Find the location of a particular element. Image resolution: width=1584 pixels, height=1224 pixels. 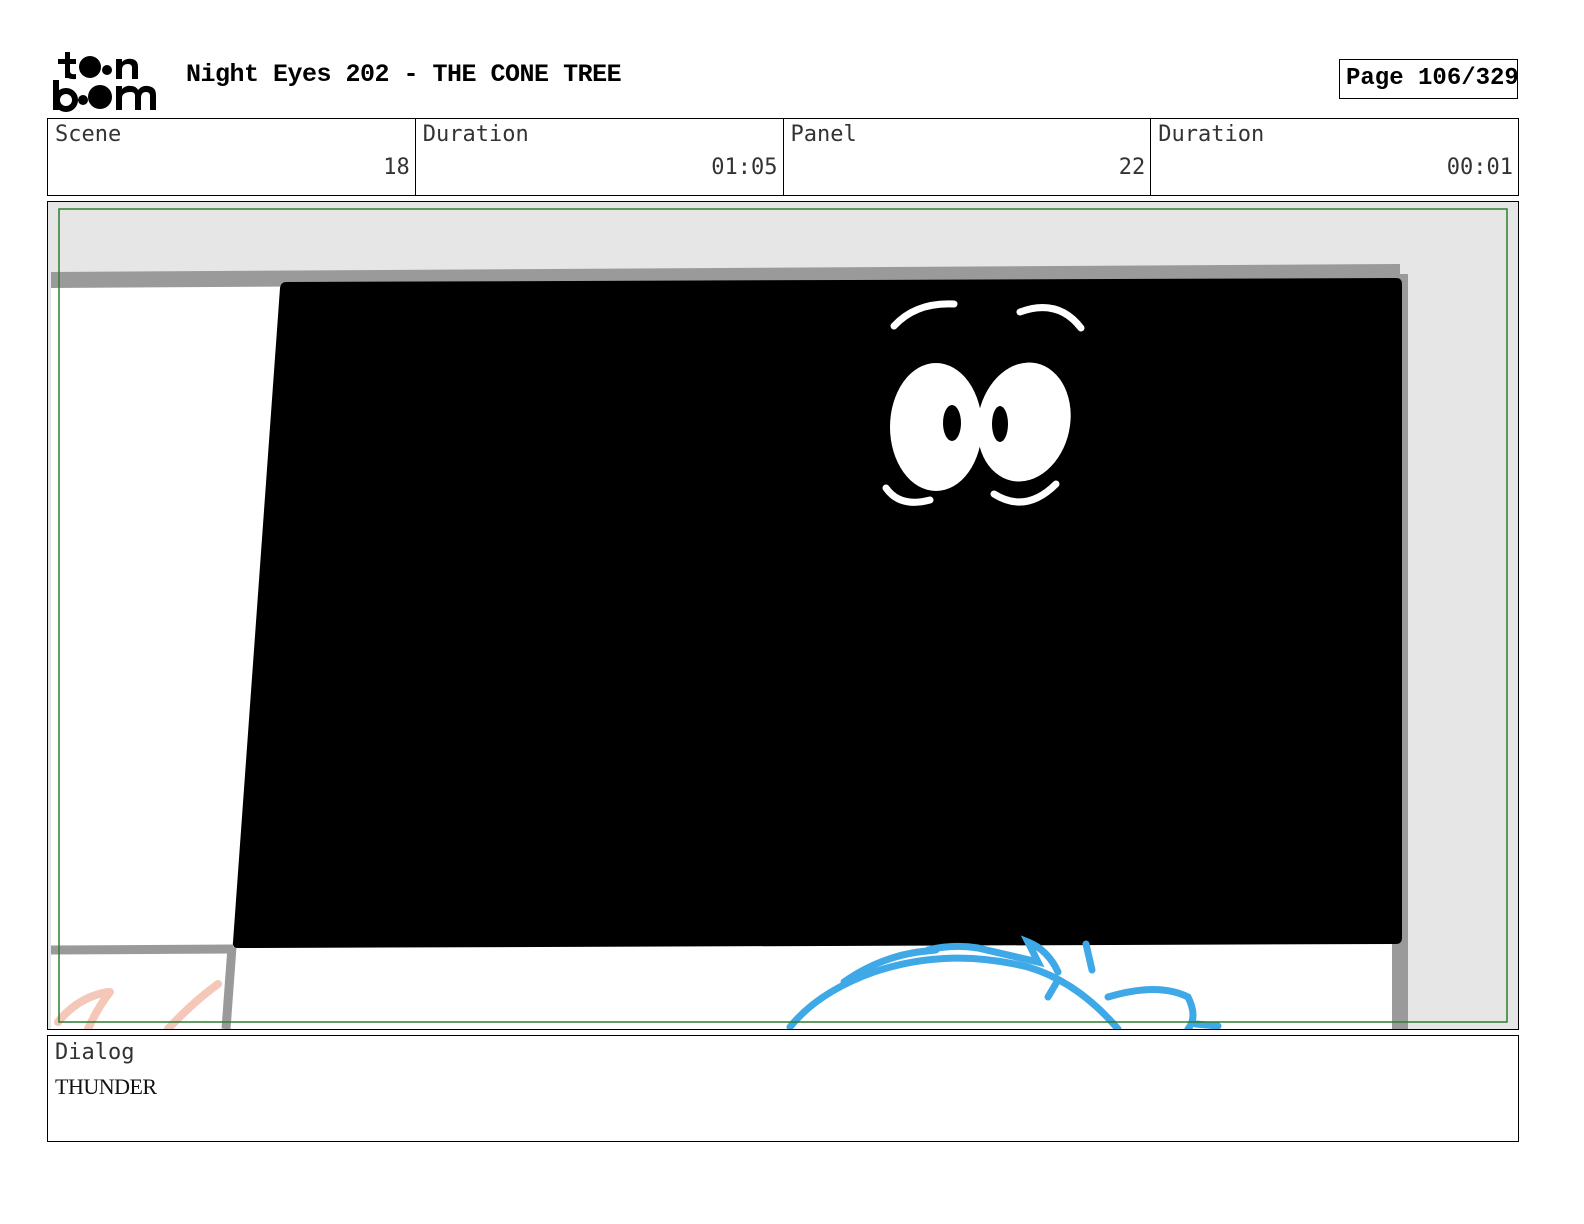

panel-duration-value: 00:01 is located at coordinates (1479, 167).